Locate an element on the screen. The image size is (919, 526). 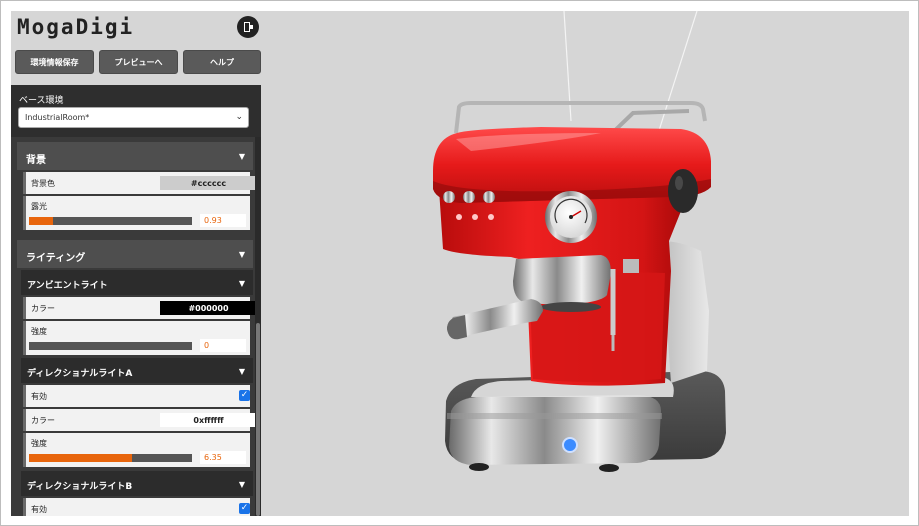
sidebar-scroll-thumb is located at coordinates (258, 419).